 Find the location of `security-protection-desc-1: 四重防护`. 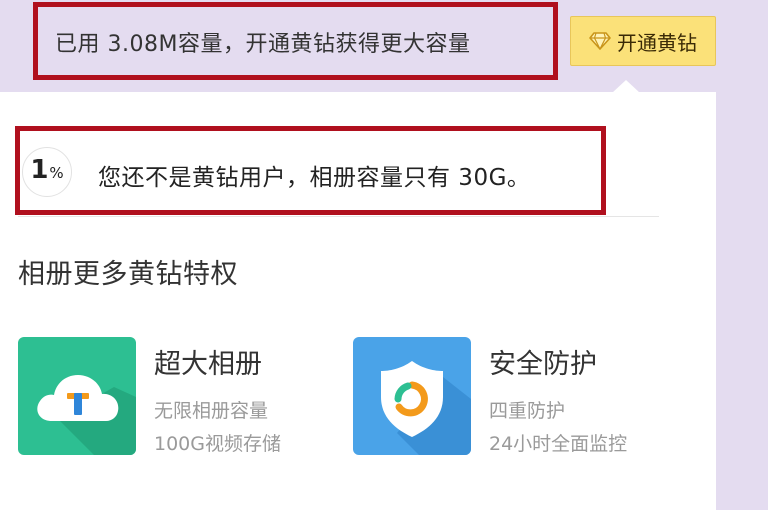

security-protection-desc-1: 四重防护 is located at coordinates (527, 411).